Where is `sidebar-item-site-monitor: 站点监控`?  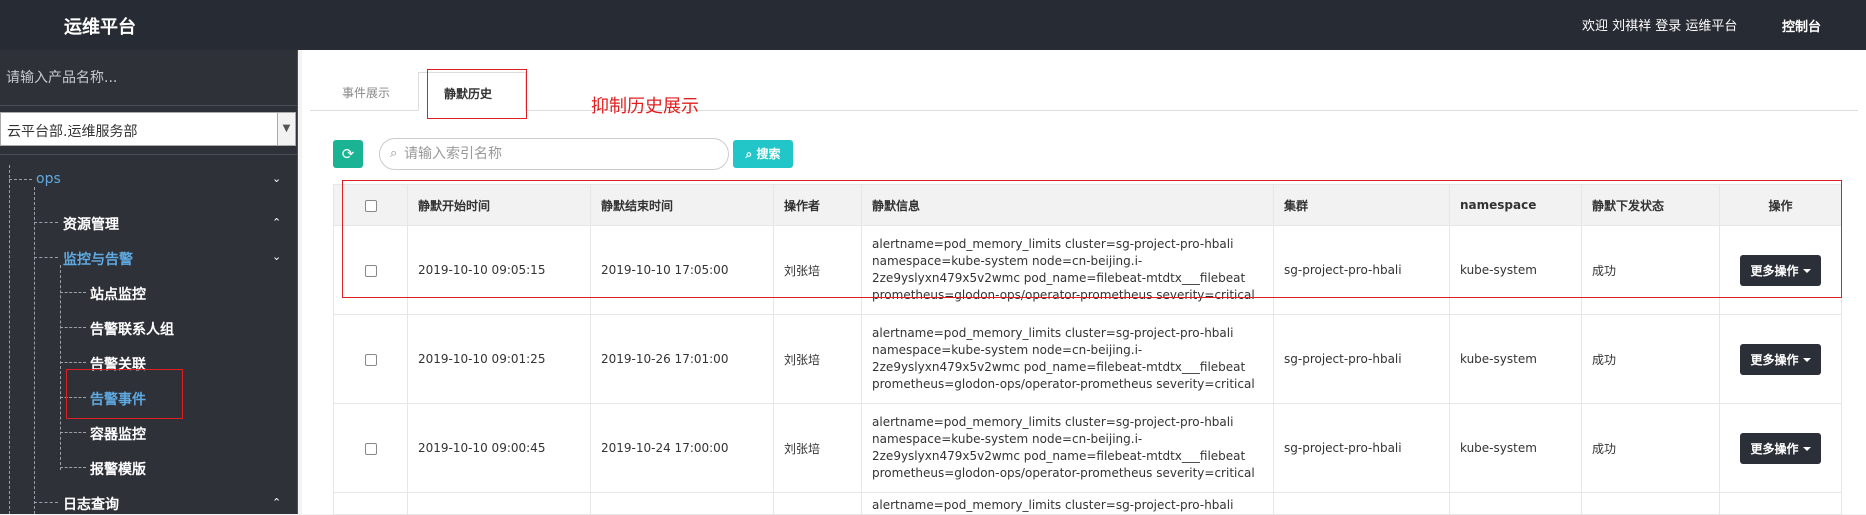
sidebar-item-site-monitor: 站点监控 is located at coordinates (118, 294).